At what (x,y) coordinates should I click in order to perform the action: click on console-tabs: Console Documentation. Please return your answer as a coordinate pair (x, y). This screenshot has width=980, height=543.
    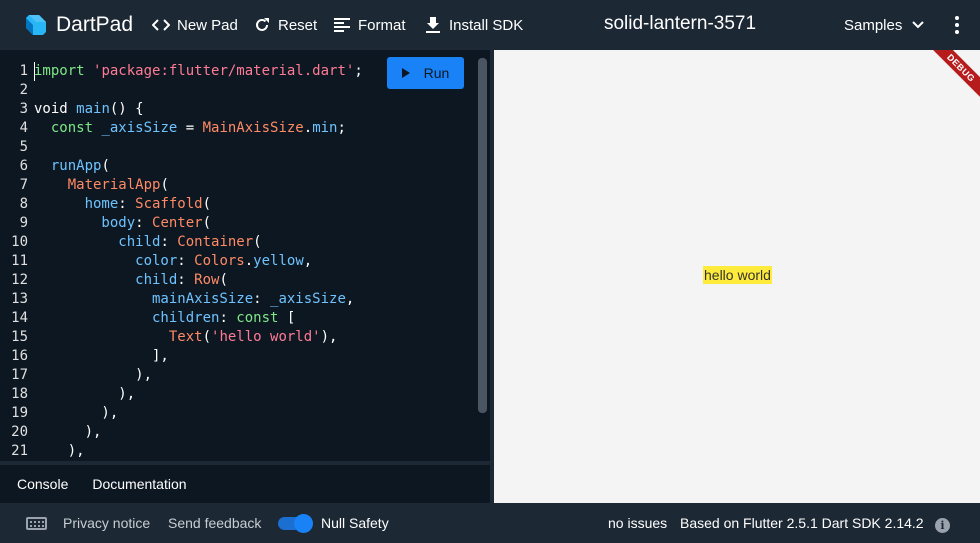
    Looking at the image, I should click on (245, 484).